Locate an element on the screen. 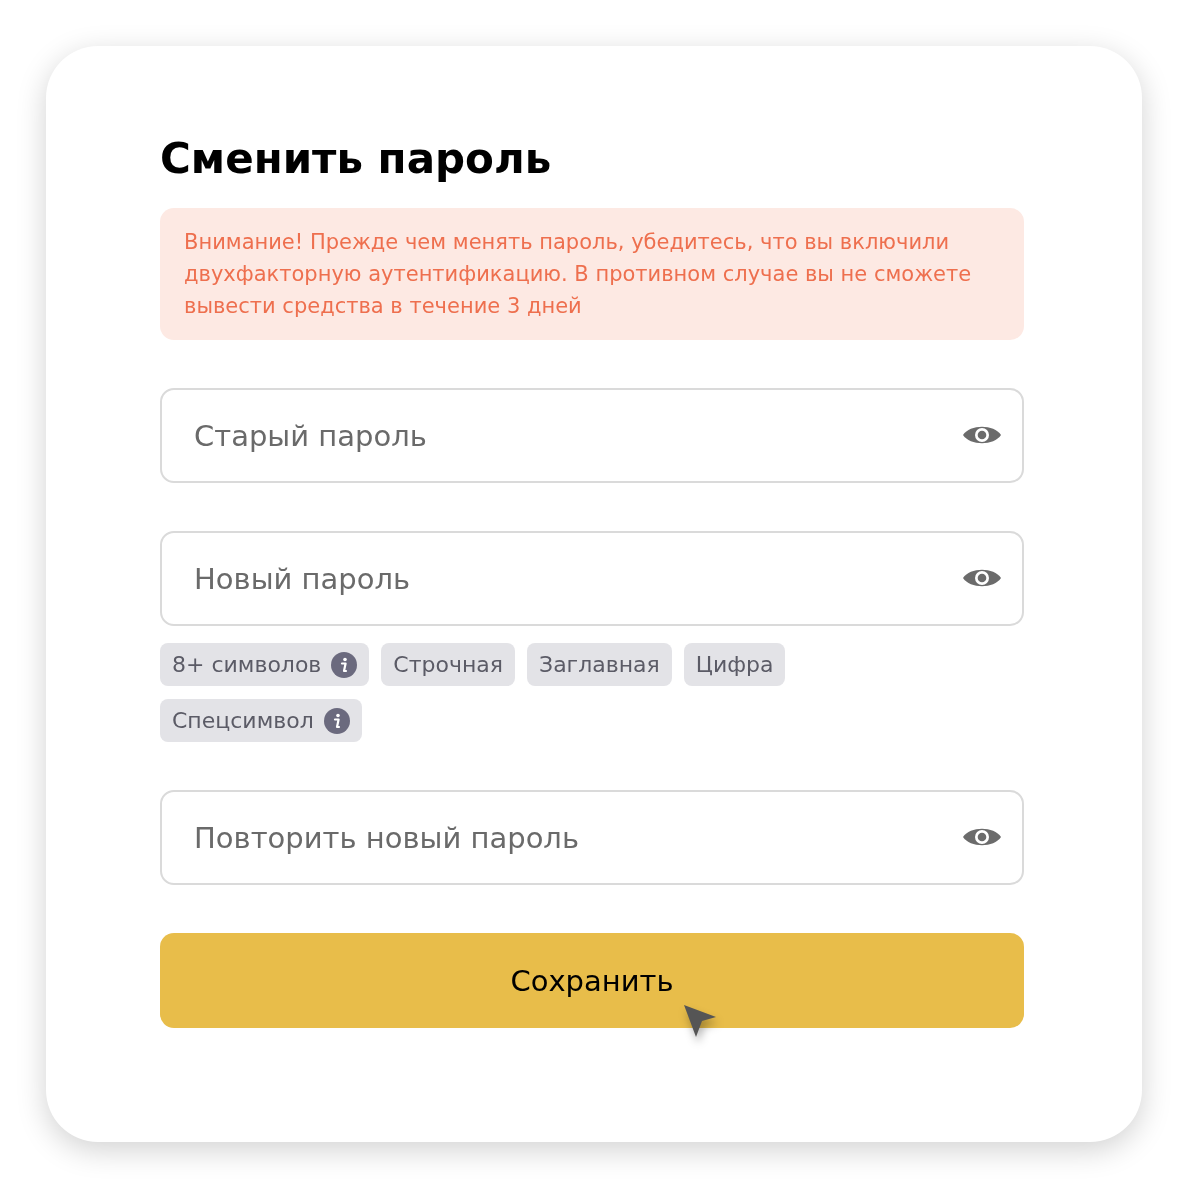 This screenshot has width=1188, height=1188. requirement-label: Цифра is located at coordinates (734, 665).